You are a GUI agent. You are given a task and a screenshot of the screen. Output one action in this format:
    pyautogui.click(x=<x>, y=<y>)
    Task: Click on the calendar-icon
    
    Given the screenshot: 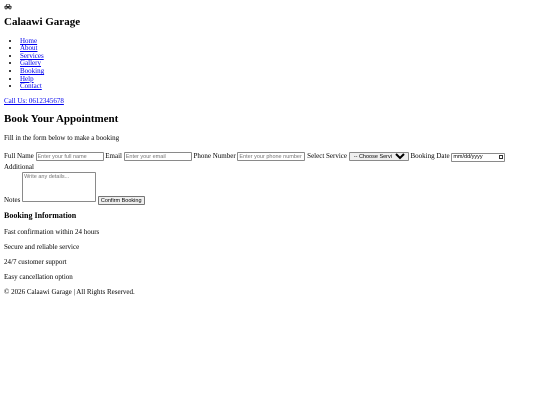 What is the action you would take?
    pyautogui.click(x=501, y=156)
    